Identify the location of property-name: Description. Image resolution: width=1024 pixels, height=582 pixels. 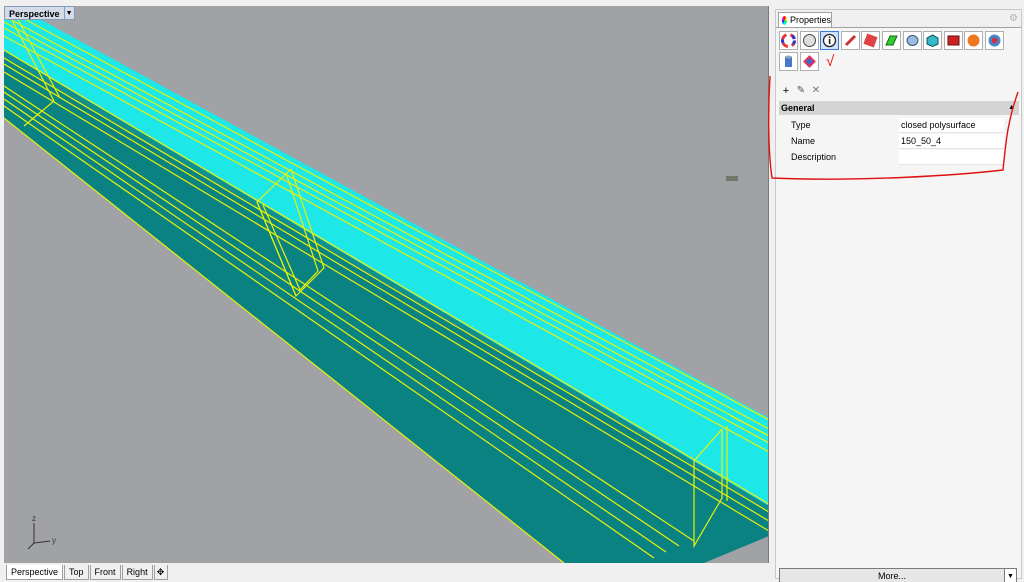
(814, 157).